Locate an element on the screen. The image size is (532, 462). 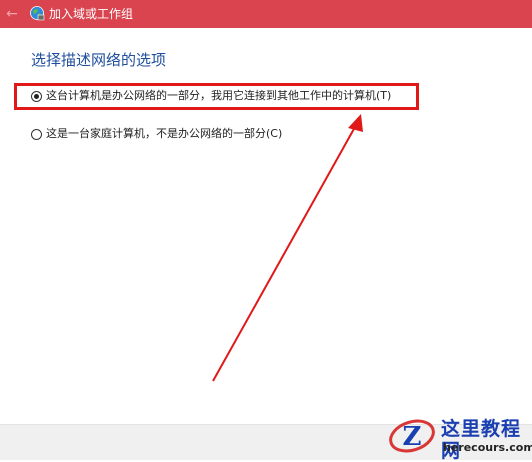
watermark-en: herecours.com is located at coordinates (487, 447).